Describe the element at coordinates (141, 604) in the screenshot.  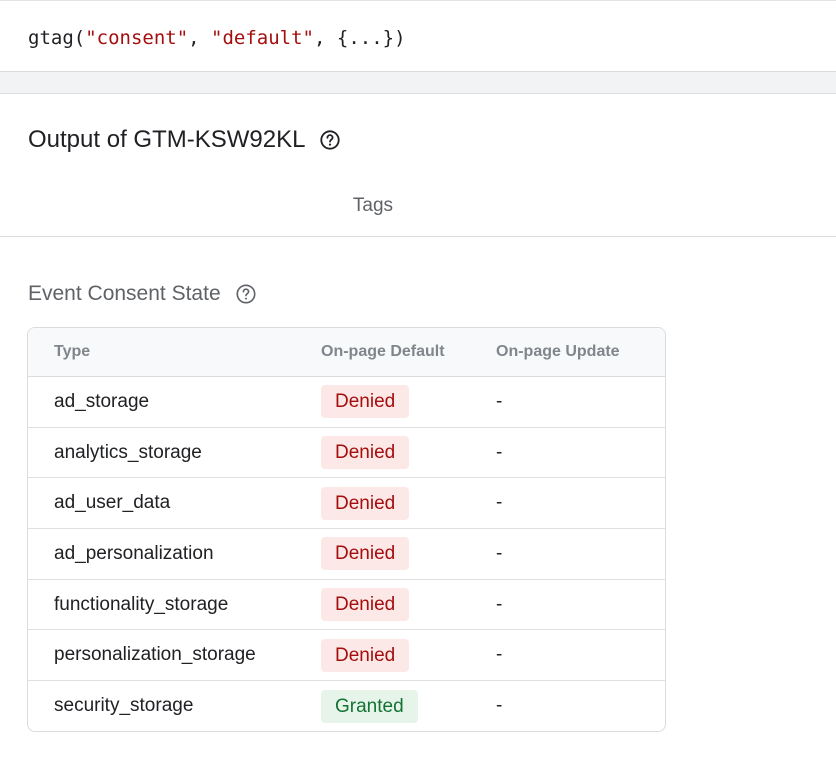
I see `consent-type: functionality_storage` at that location.